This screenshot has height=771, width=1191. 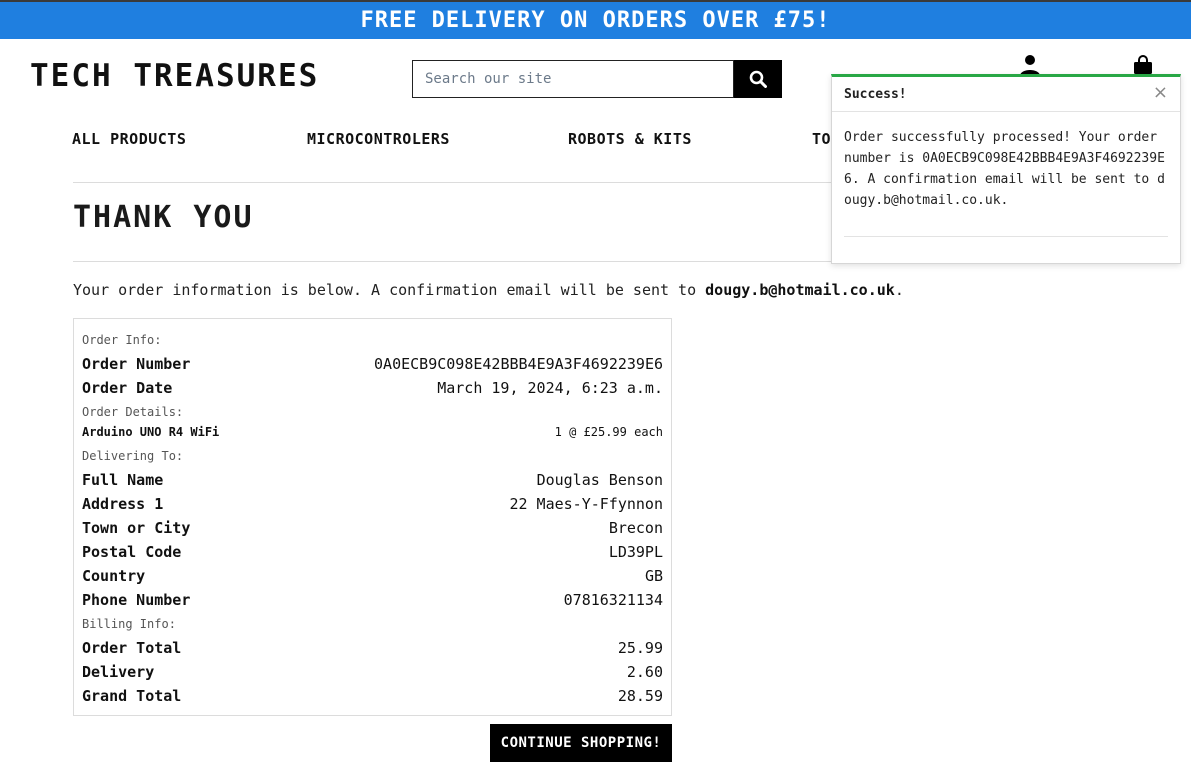 I want to click on row-key: Address 1, so click(x=123, y=504).